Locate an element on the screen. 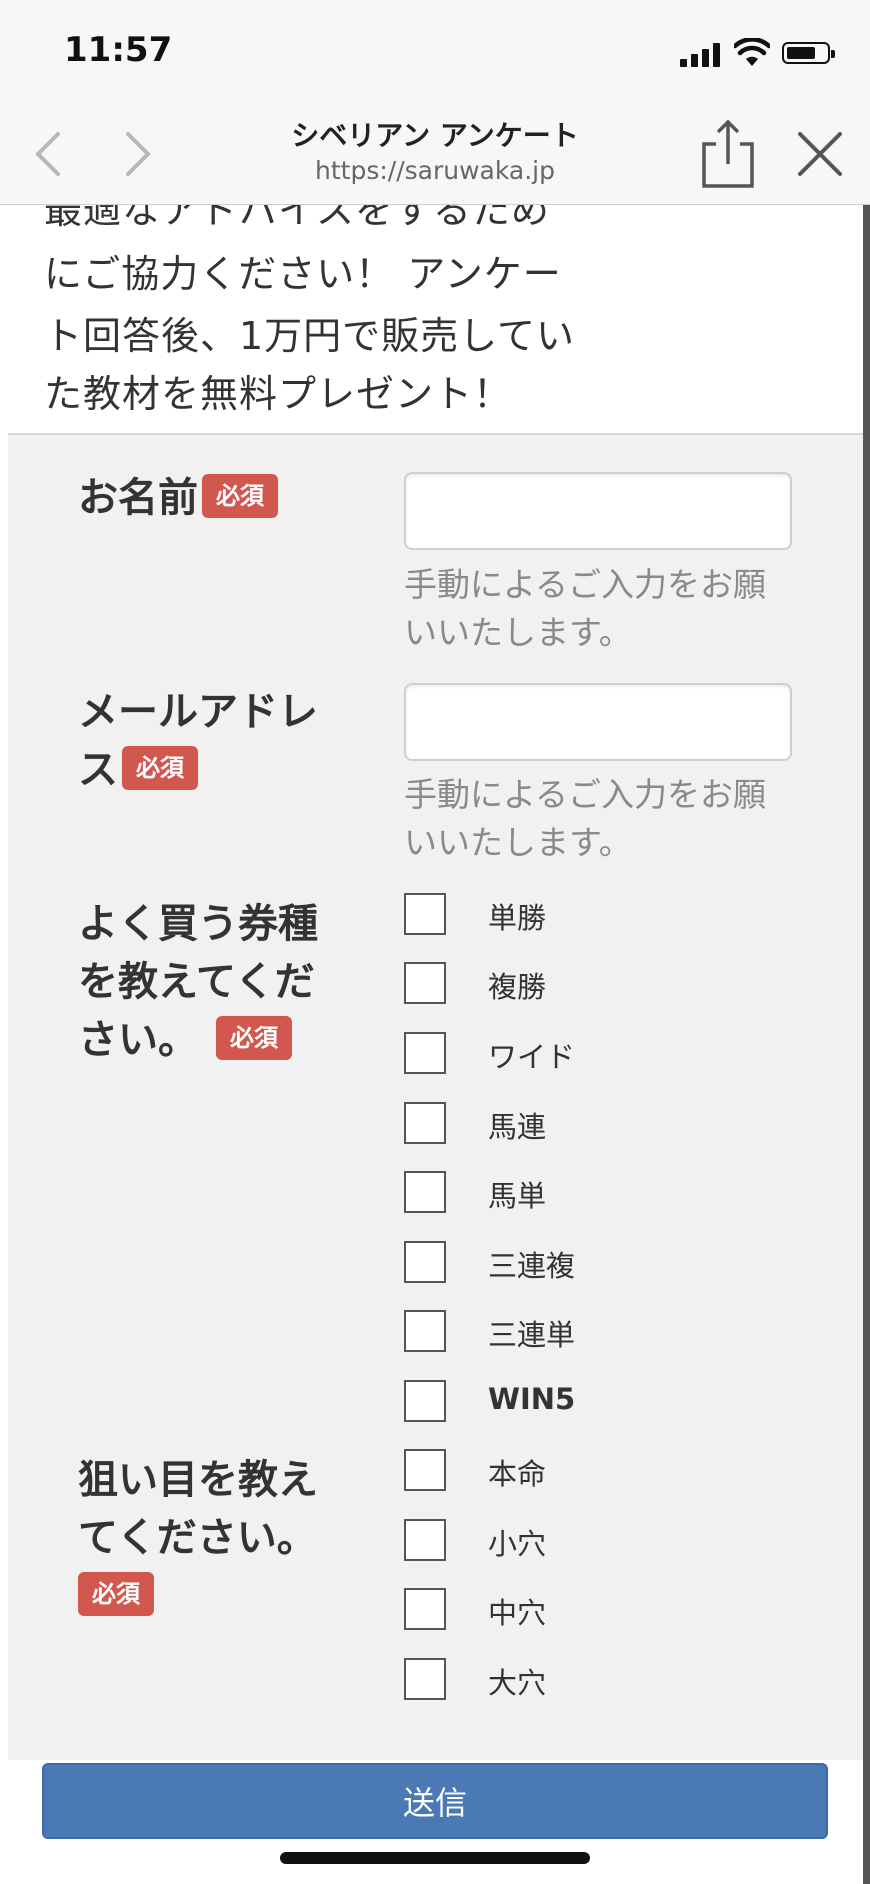 Image resolution: width=870 pixels, height=1884 pixels. home-indicator is located at coordinates (435, 1858).